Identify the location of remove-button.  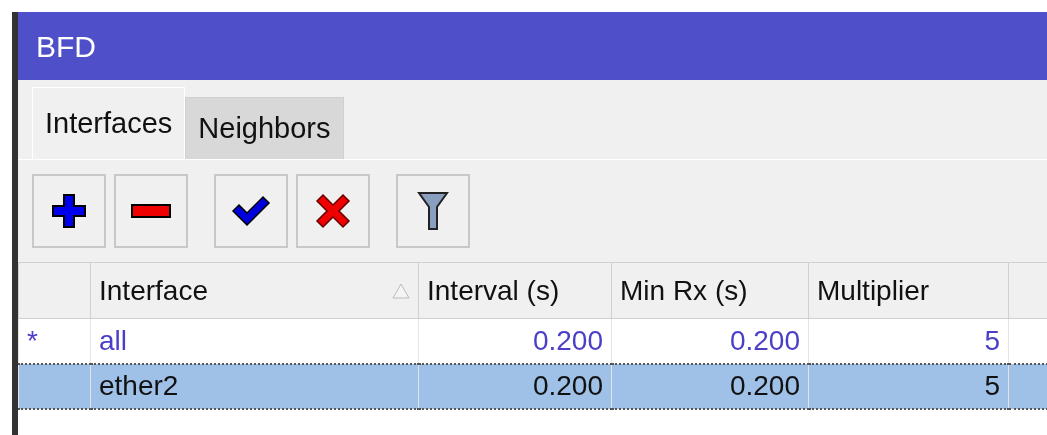
(151, 211).